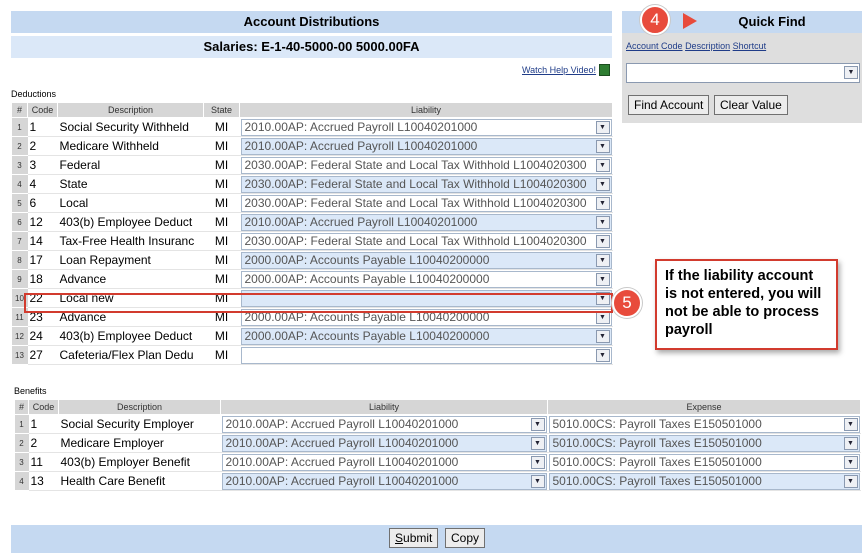  What do you see at coordinates (465, 538) in the screenshot?
I see `copy-button: Copy` at bounding box center [465, 538].